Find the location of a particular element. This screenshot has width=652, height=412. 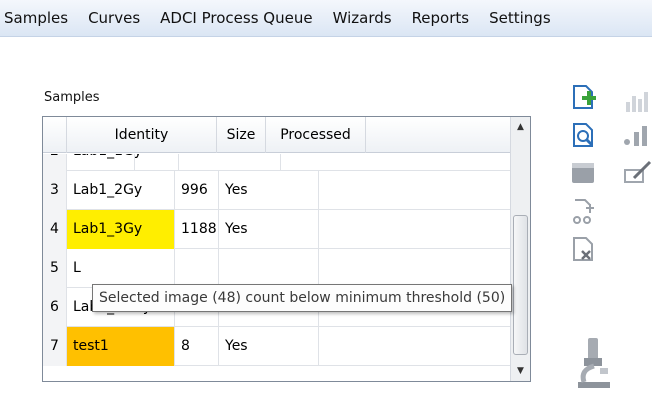

row-number: 2 is located at coordinates (55, 162).